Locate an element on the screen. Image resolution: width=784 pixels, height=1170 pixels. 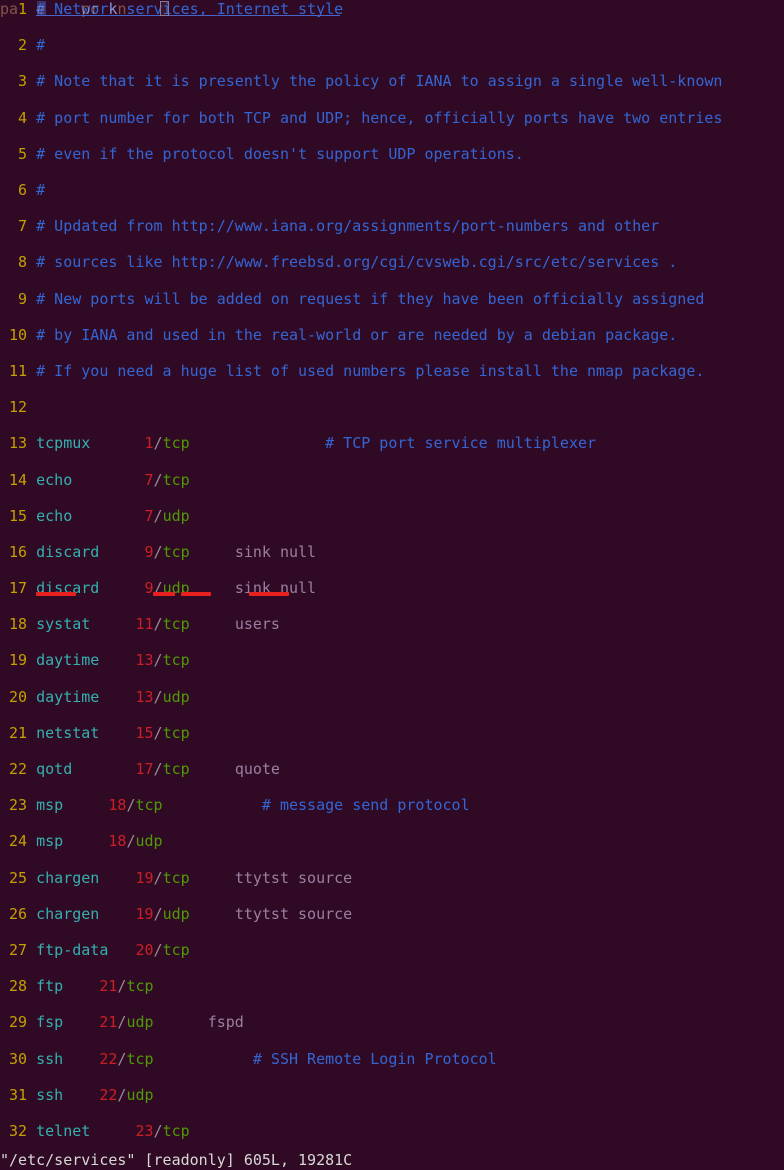
editor-line: 17 discard 9/udp sink null is located at coordinates (392, 588).